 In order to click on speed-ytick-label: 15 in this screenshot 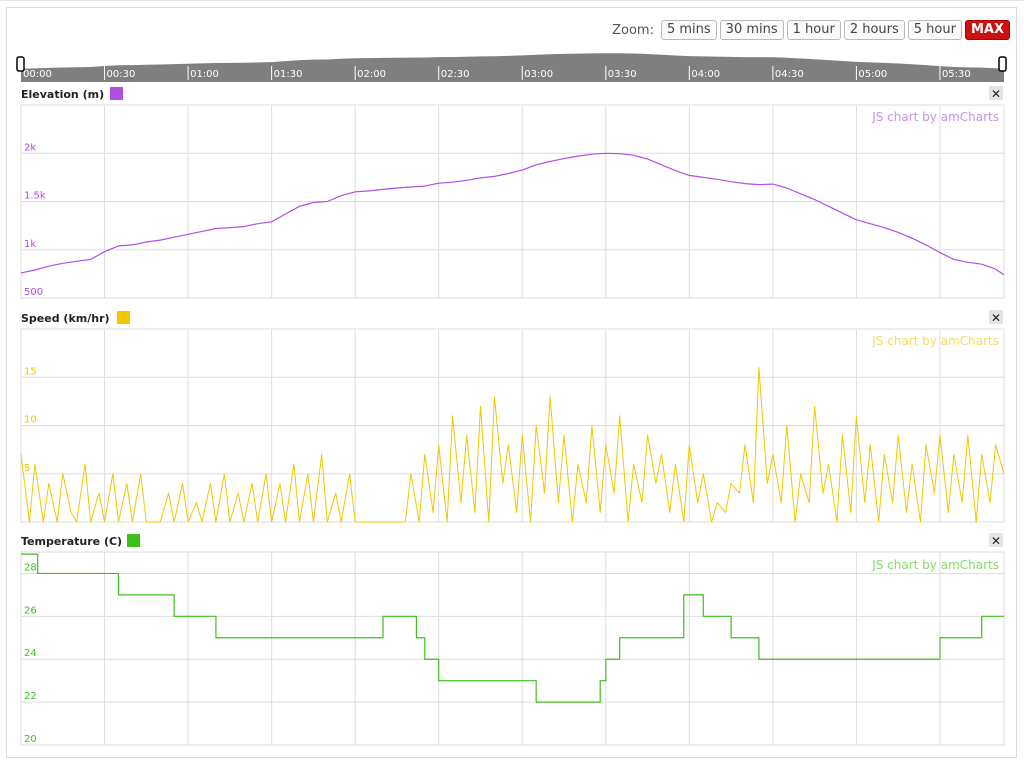, I will do `click(30, 371)`.